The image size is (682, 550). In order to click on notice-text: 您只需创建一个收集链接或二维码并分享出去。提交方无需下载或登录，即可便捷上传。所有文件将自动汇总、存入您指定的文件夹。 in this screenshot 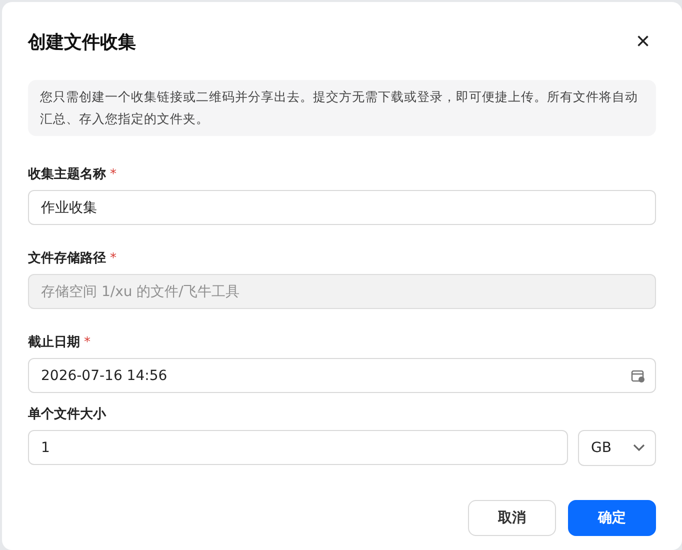, I will do `click(342, 108)`.